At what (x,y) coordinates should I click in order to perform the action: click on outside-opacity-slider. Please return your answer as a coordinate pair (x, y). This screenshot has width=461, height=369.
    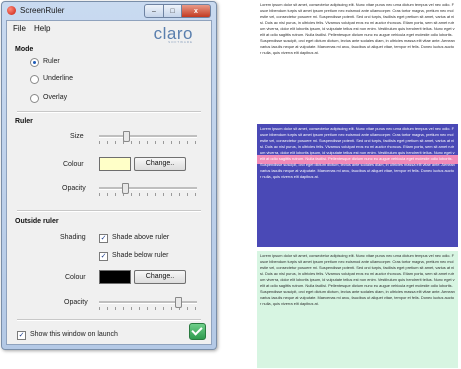
    Looking at the image, I should click on (148, 303).